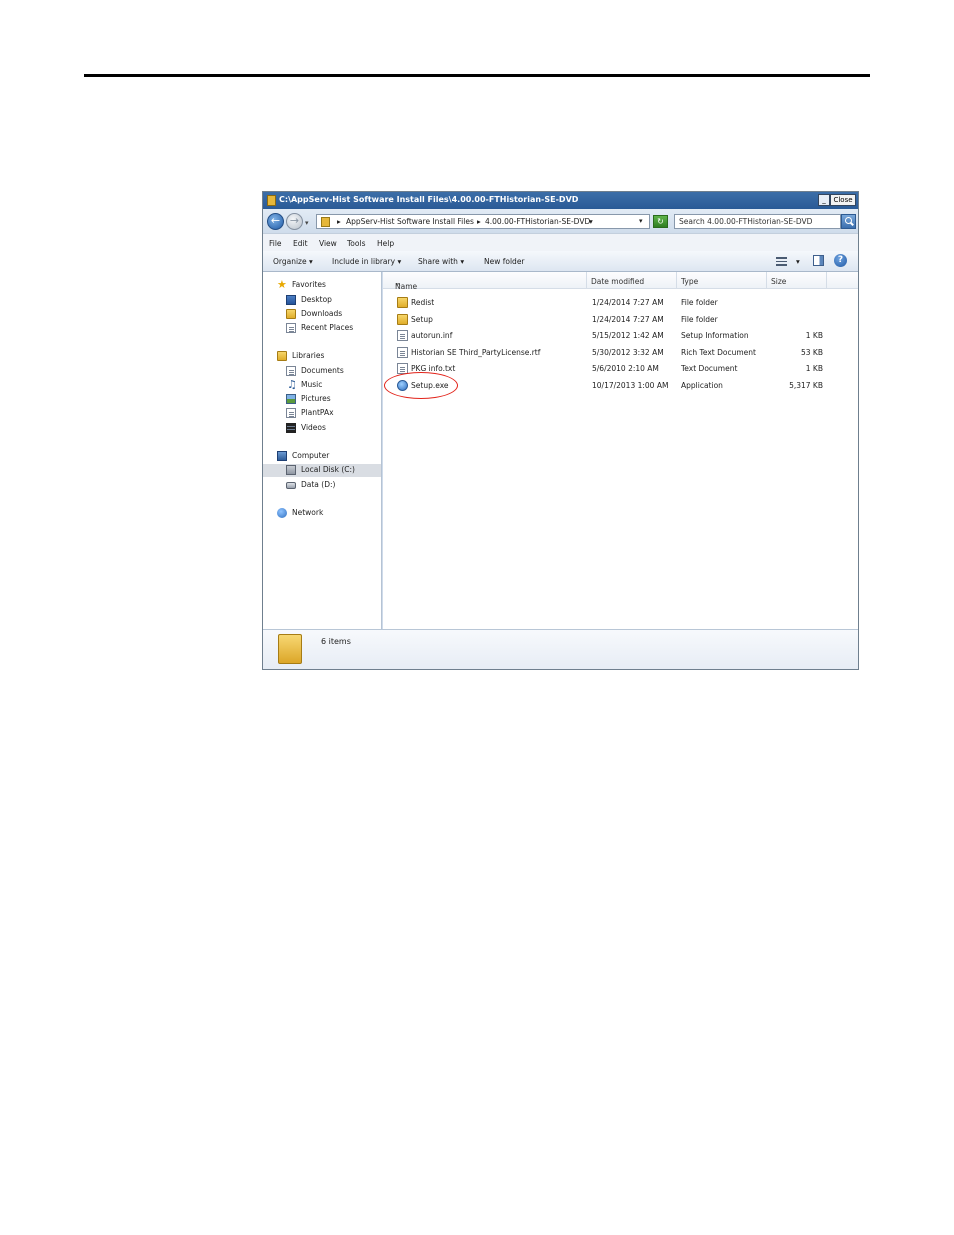 This screenshot has width=954, height=1235. I want to click on organize-button: Organize ▾, so click(293, 261).